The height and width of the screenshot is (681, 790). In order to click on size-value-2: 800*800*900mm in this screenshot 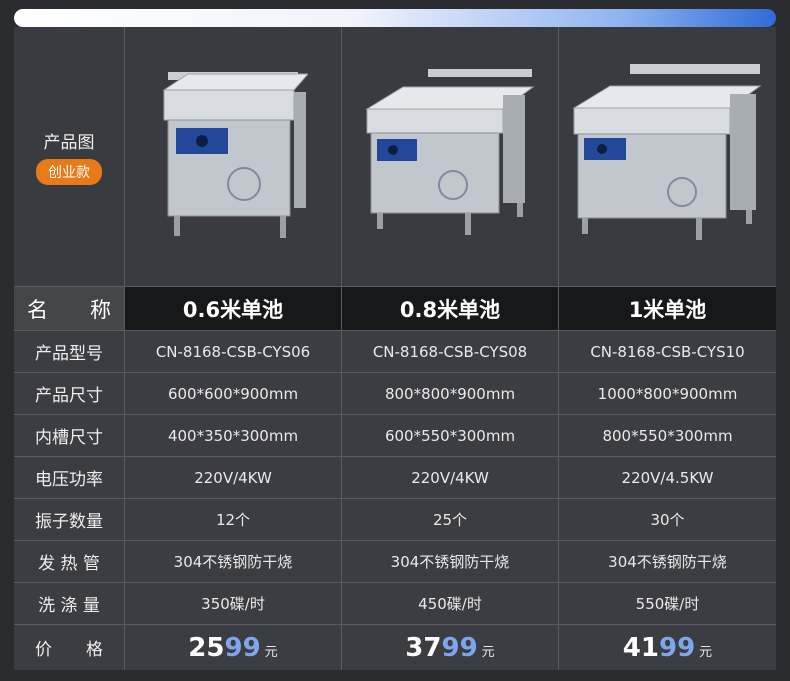, I will do `click(449, 393)`.